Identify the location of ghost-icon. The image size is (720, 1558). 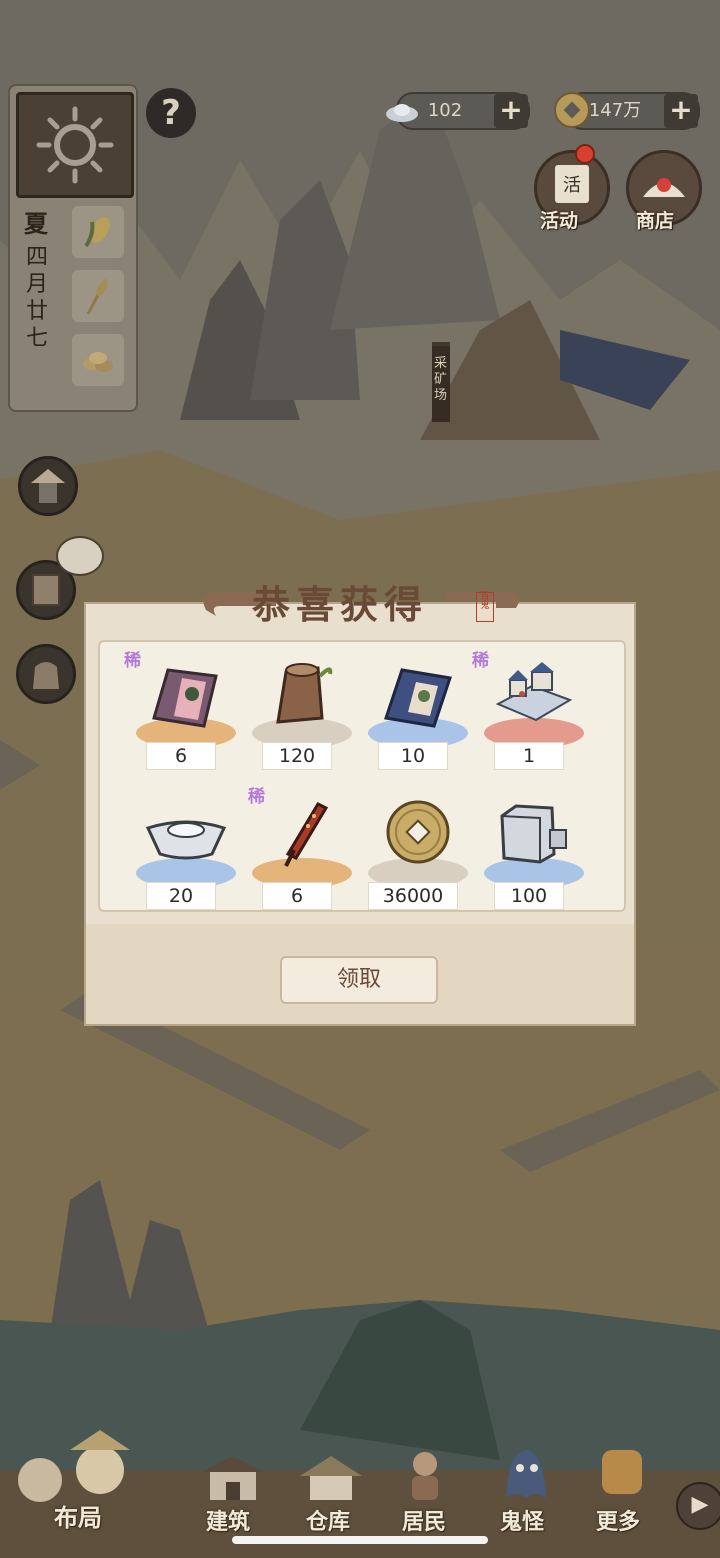
(526, 1474).